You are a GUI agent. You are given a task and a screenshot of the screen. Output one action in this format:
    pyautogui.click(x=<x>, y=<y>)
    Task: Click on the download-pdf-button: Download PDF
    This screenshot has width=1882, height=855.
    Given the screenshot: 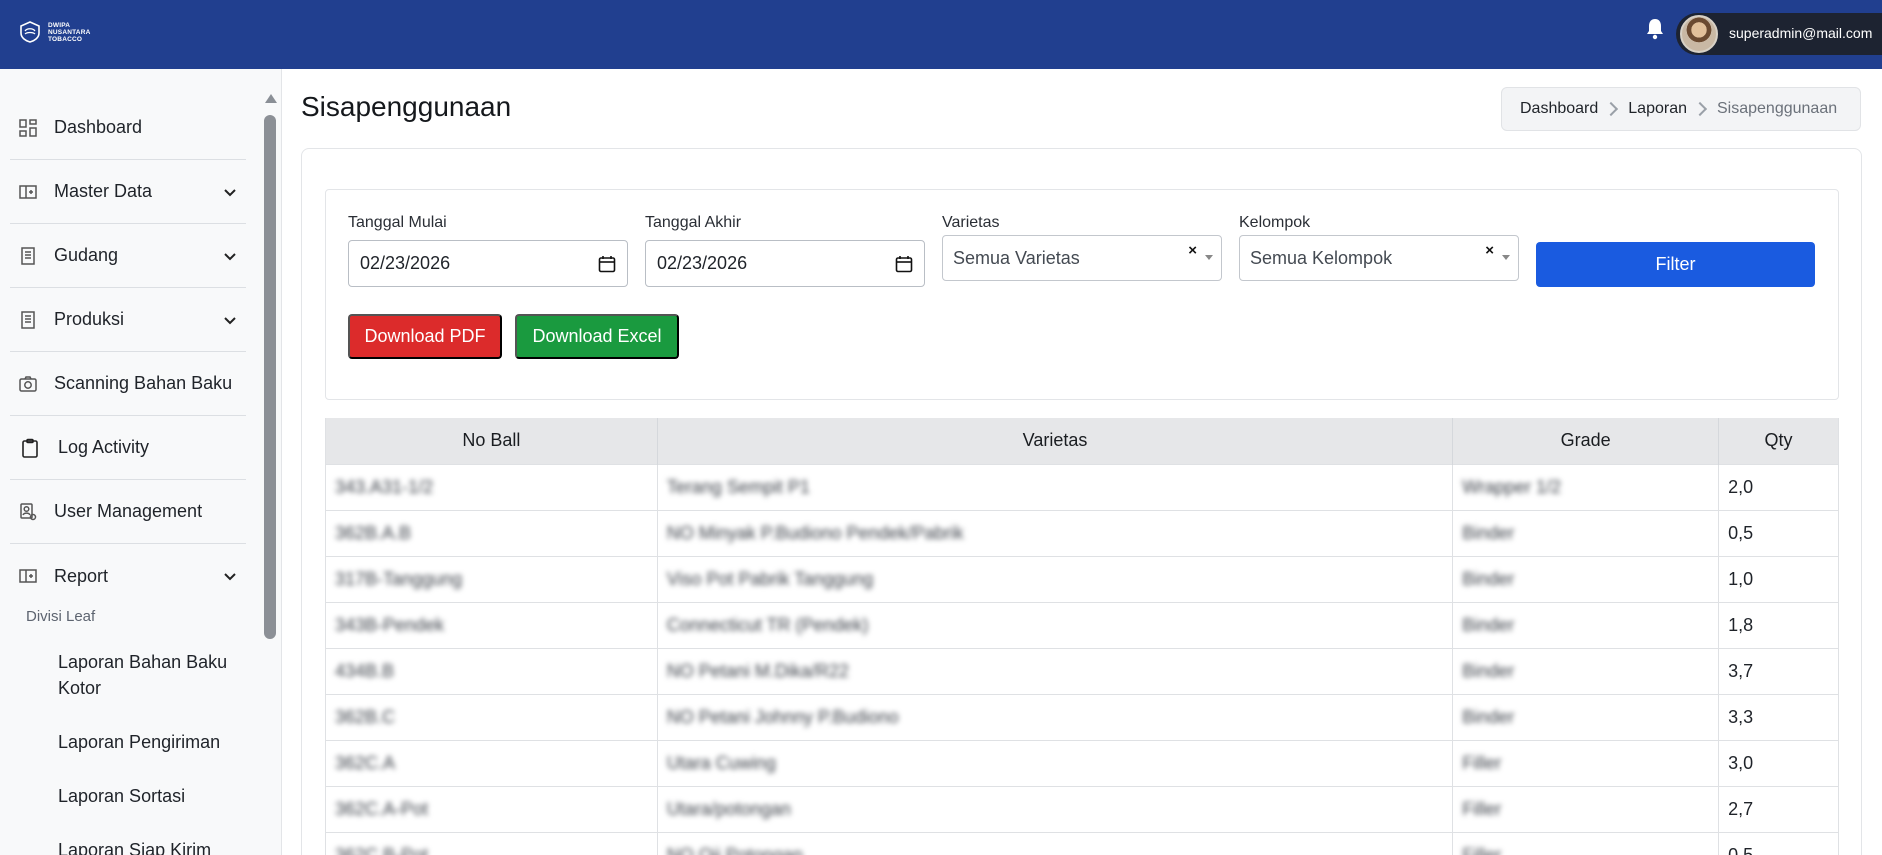 What is the action you would take?
    pyautogui.click(x=425, y=336)
    